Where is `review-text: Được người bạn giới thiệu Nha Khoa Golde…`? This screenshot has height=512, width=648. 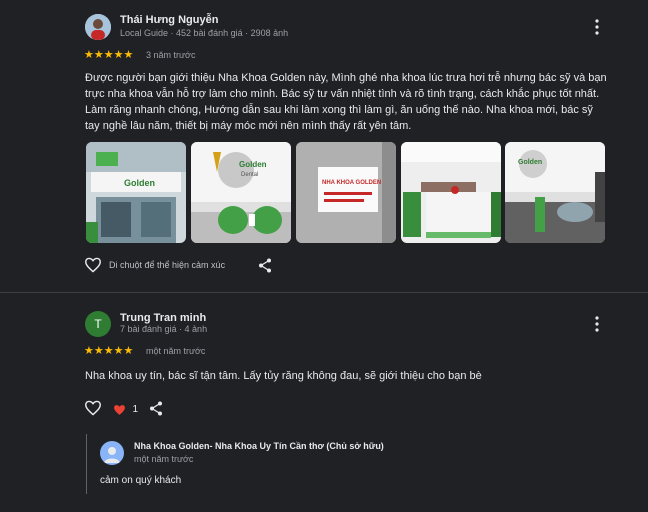 review-text: Được người bạn giới thiệu Nha Khoa Golde… is located at coordinates (346, 102).